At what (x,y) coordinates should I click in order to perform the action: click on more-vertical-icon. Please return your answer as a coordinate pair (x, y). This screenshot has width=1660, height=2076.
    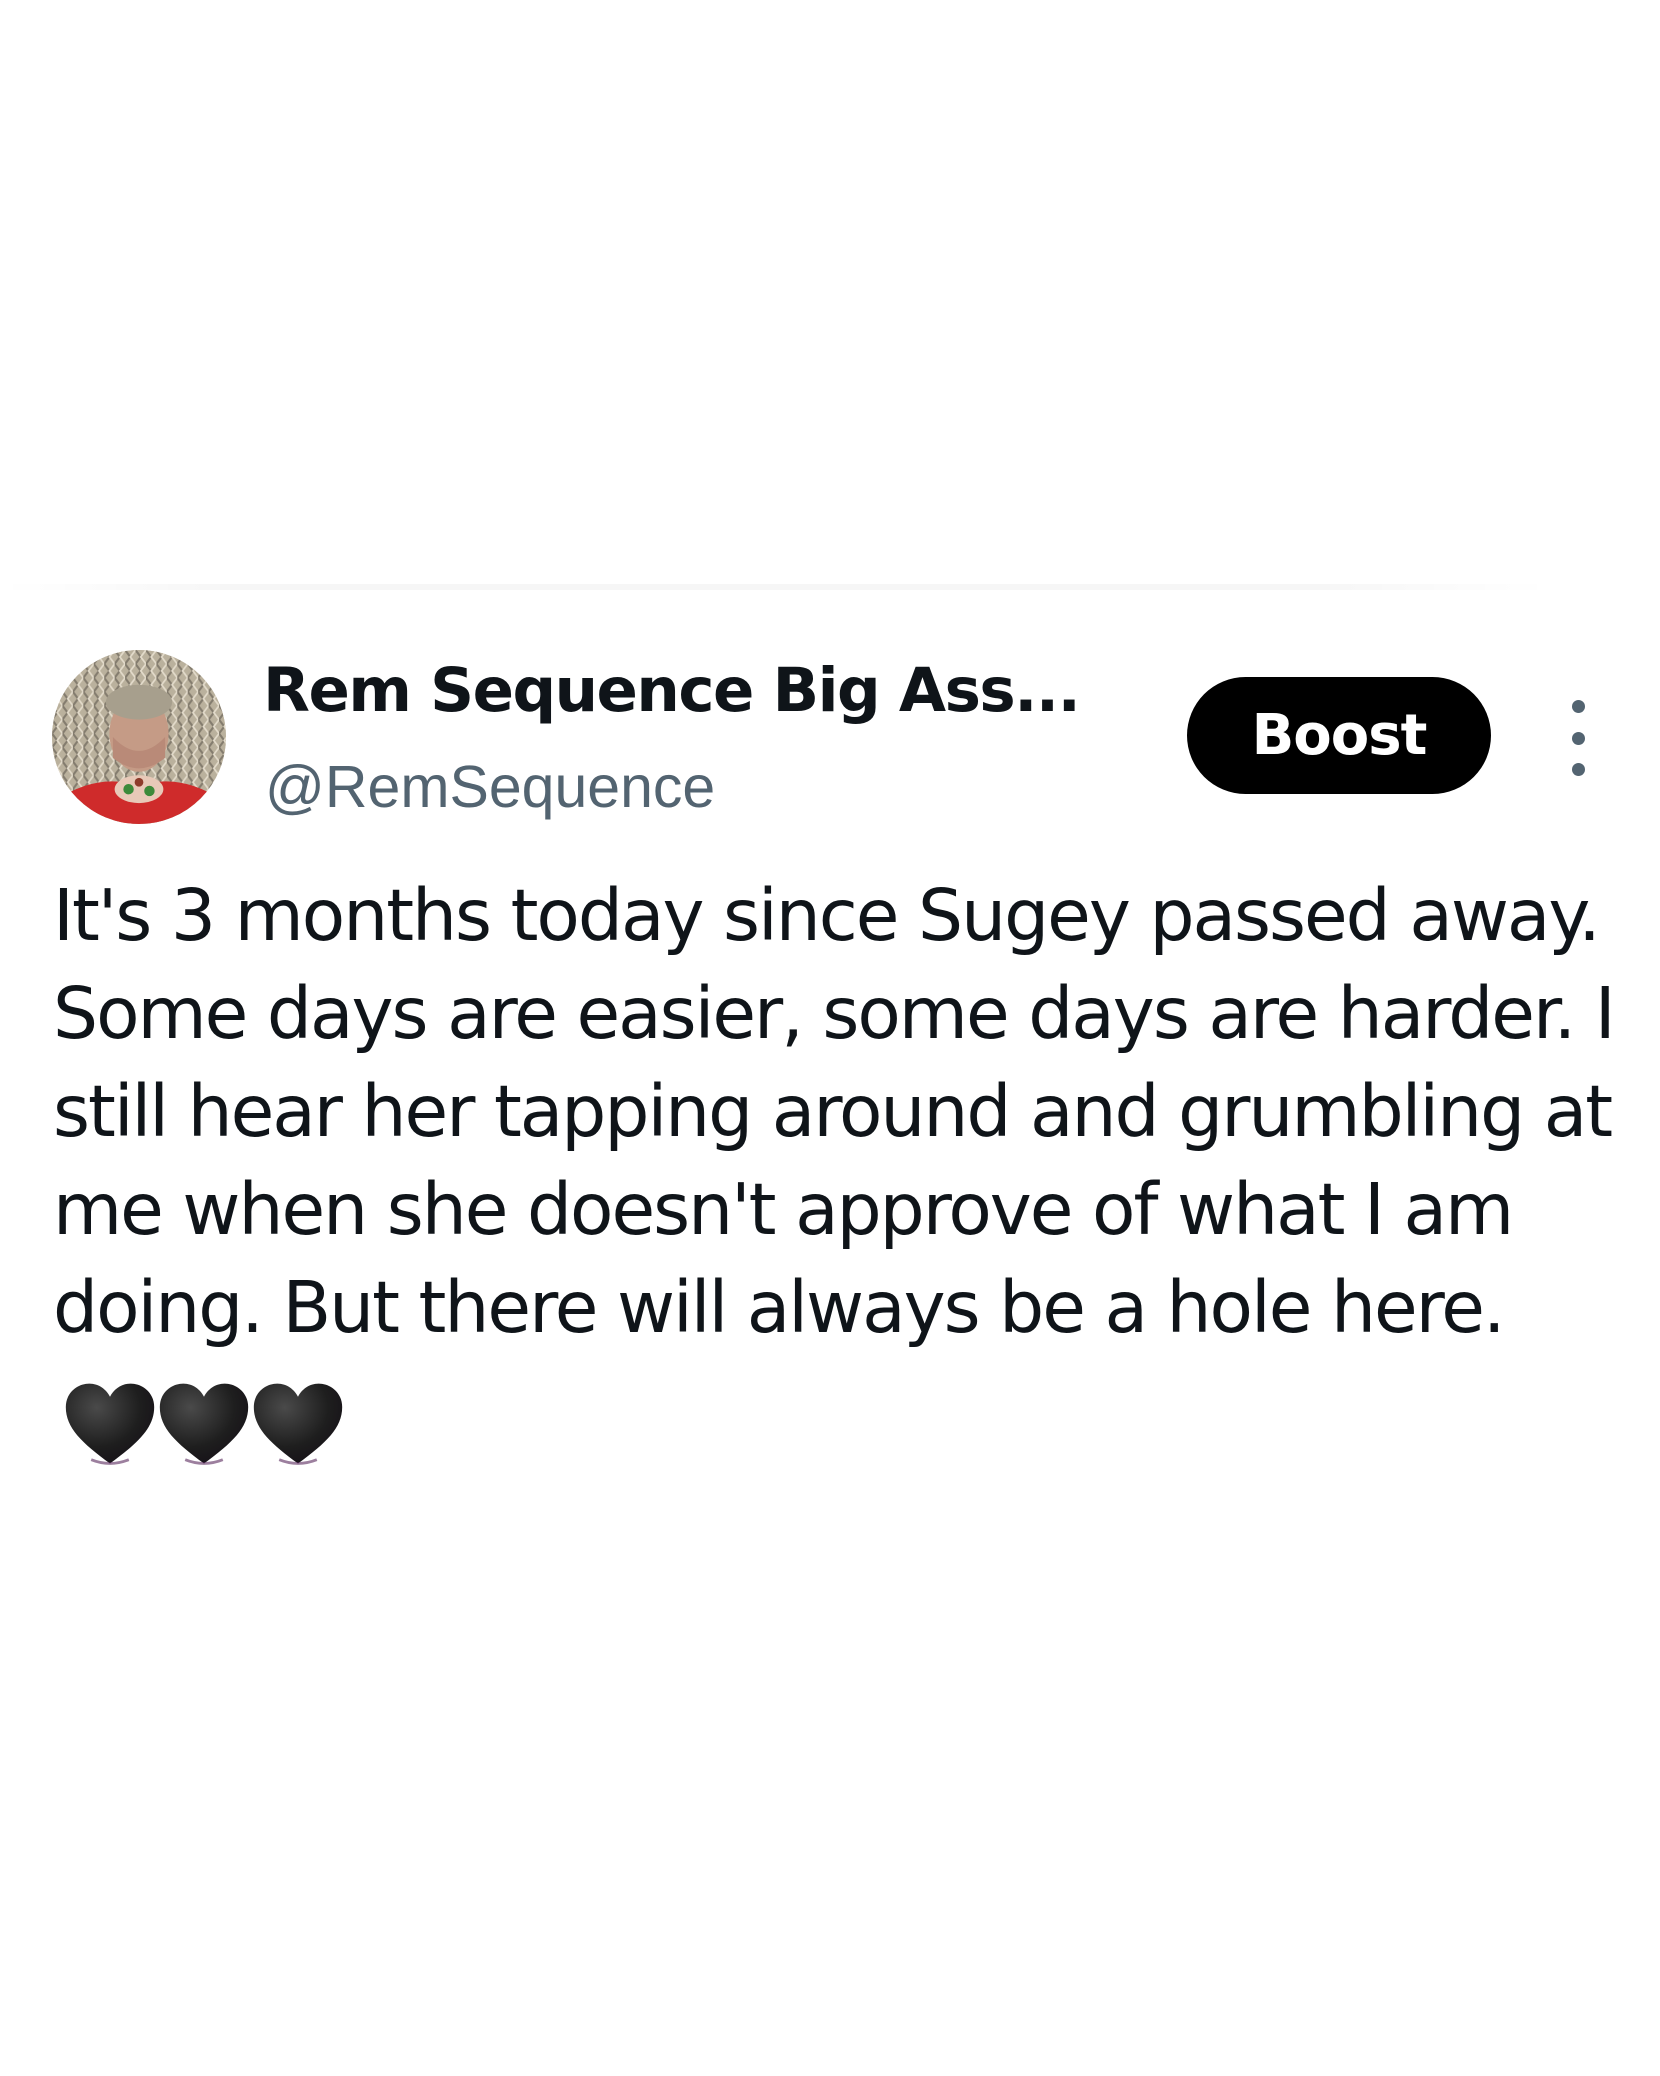
    Looking at the image, I should click on (1578, 738).